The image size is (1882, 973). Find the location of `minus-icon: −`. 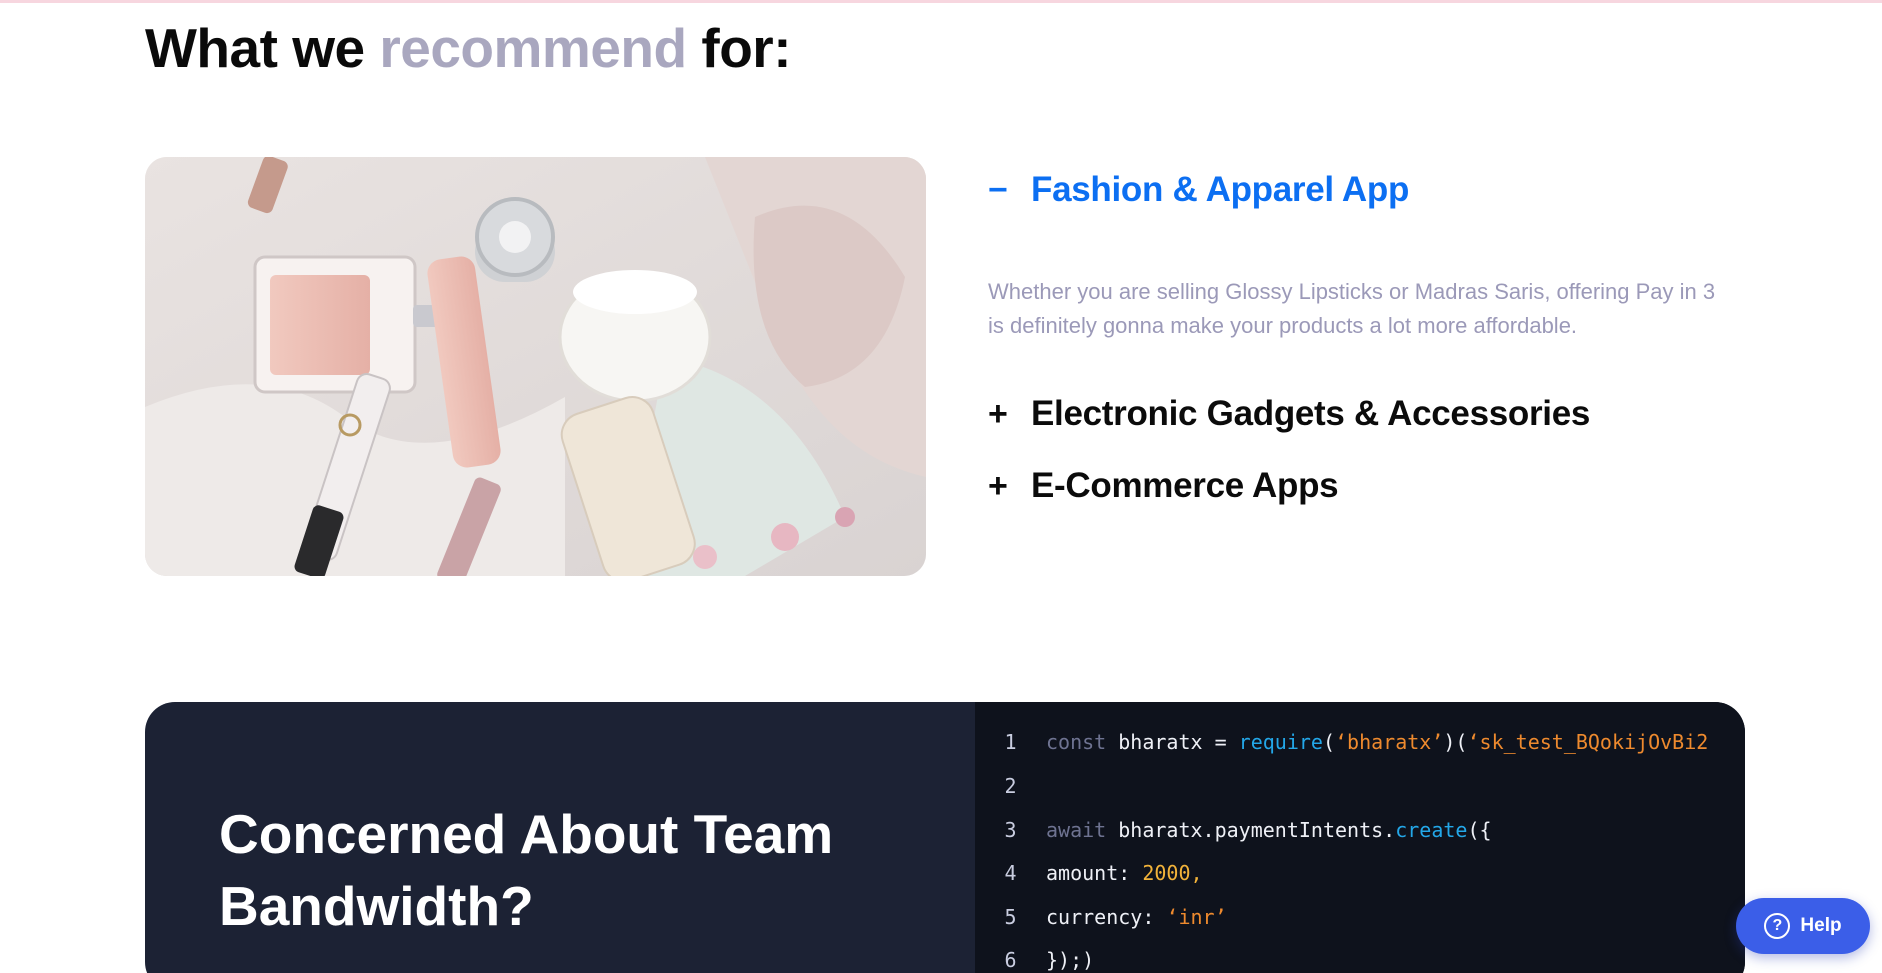

minus-icon: − is located at coordinates (1009, 190).